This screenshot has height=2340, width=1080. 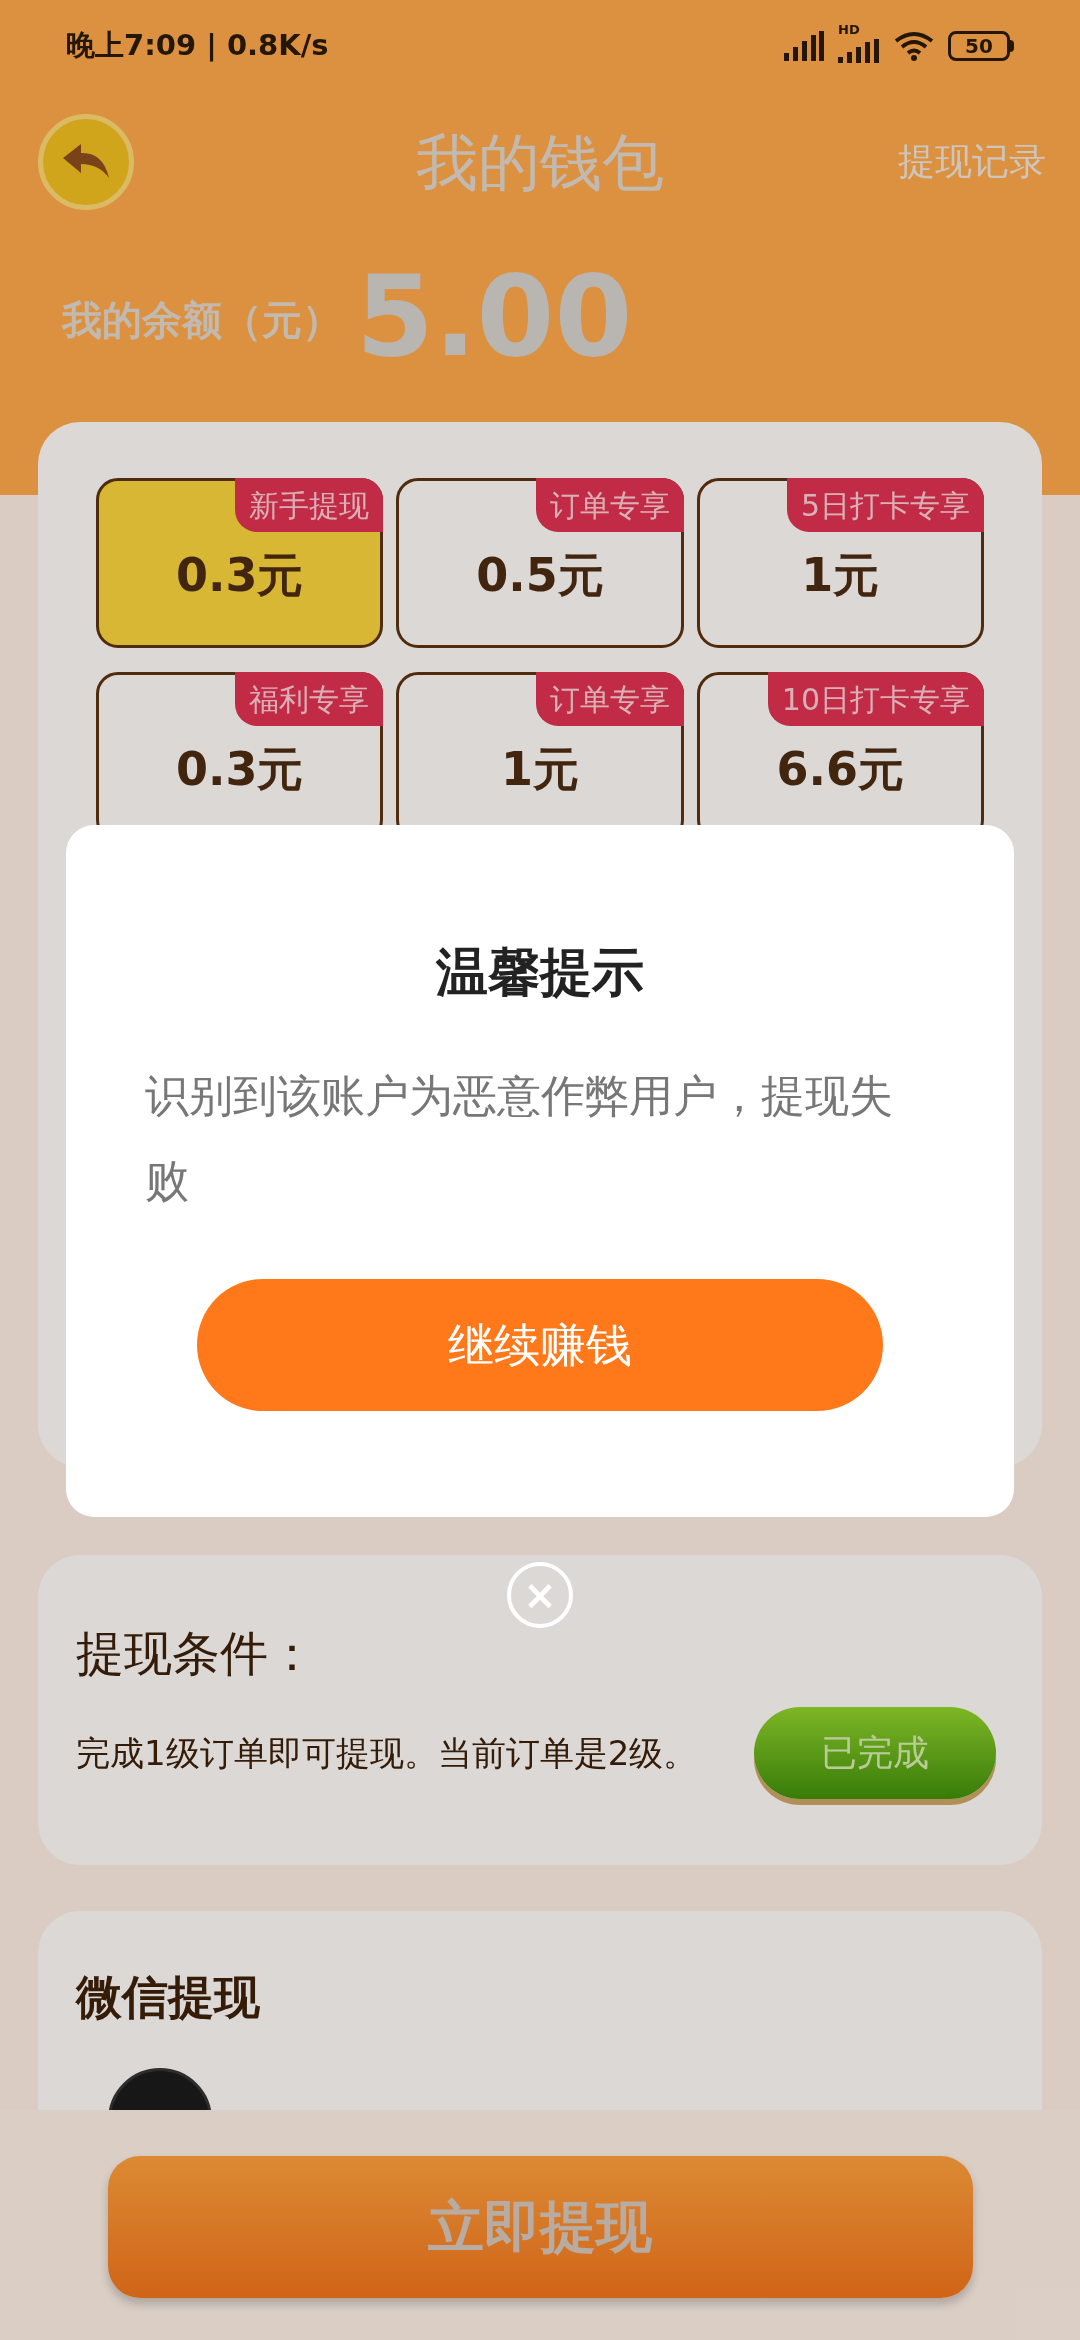 I want to click on dialog-message: 识别到该账户为恶意作弊用户，提现失败, so click(x=519, y=1138).